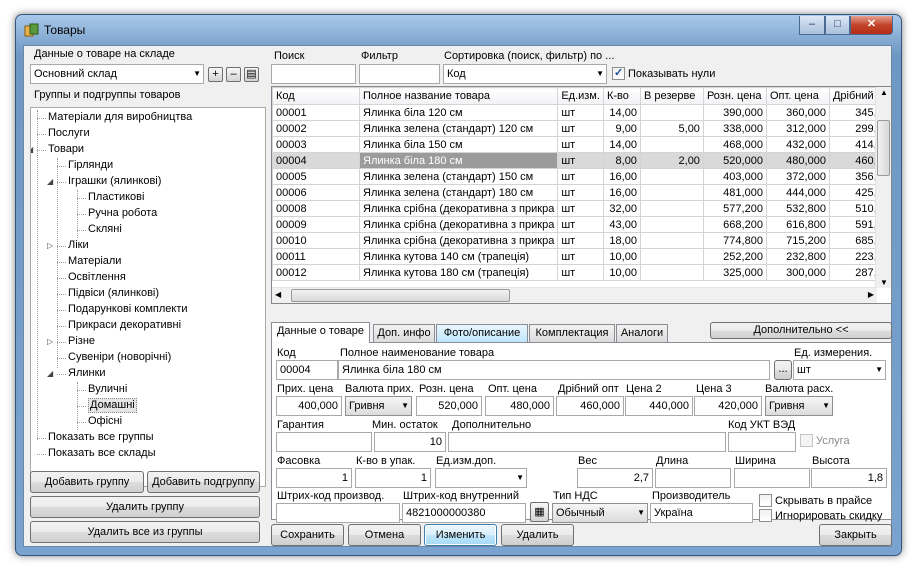  Describe the element at coordinates (116, 197) in the screenshot. I see `tree-item: Пластикові` at that location.